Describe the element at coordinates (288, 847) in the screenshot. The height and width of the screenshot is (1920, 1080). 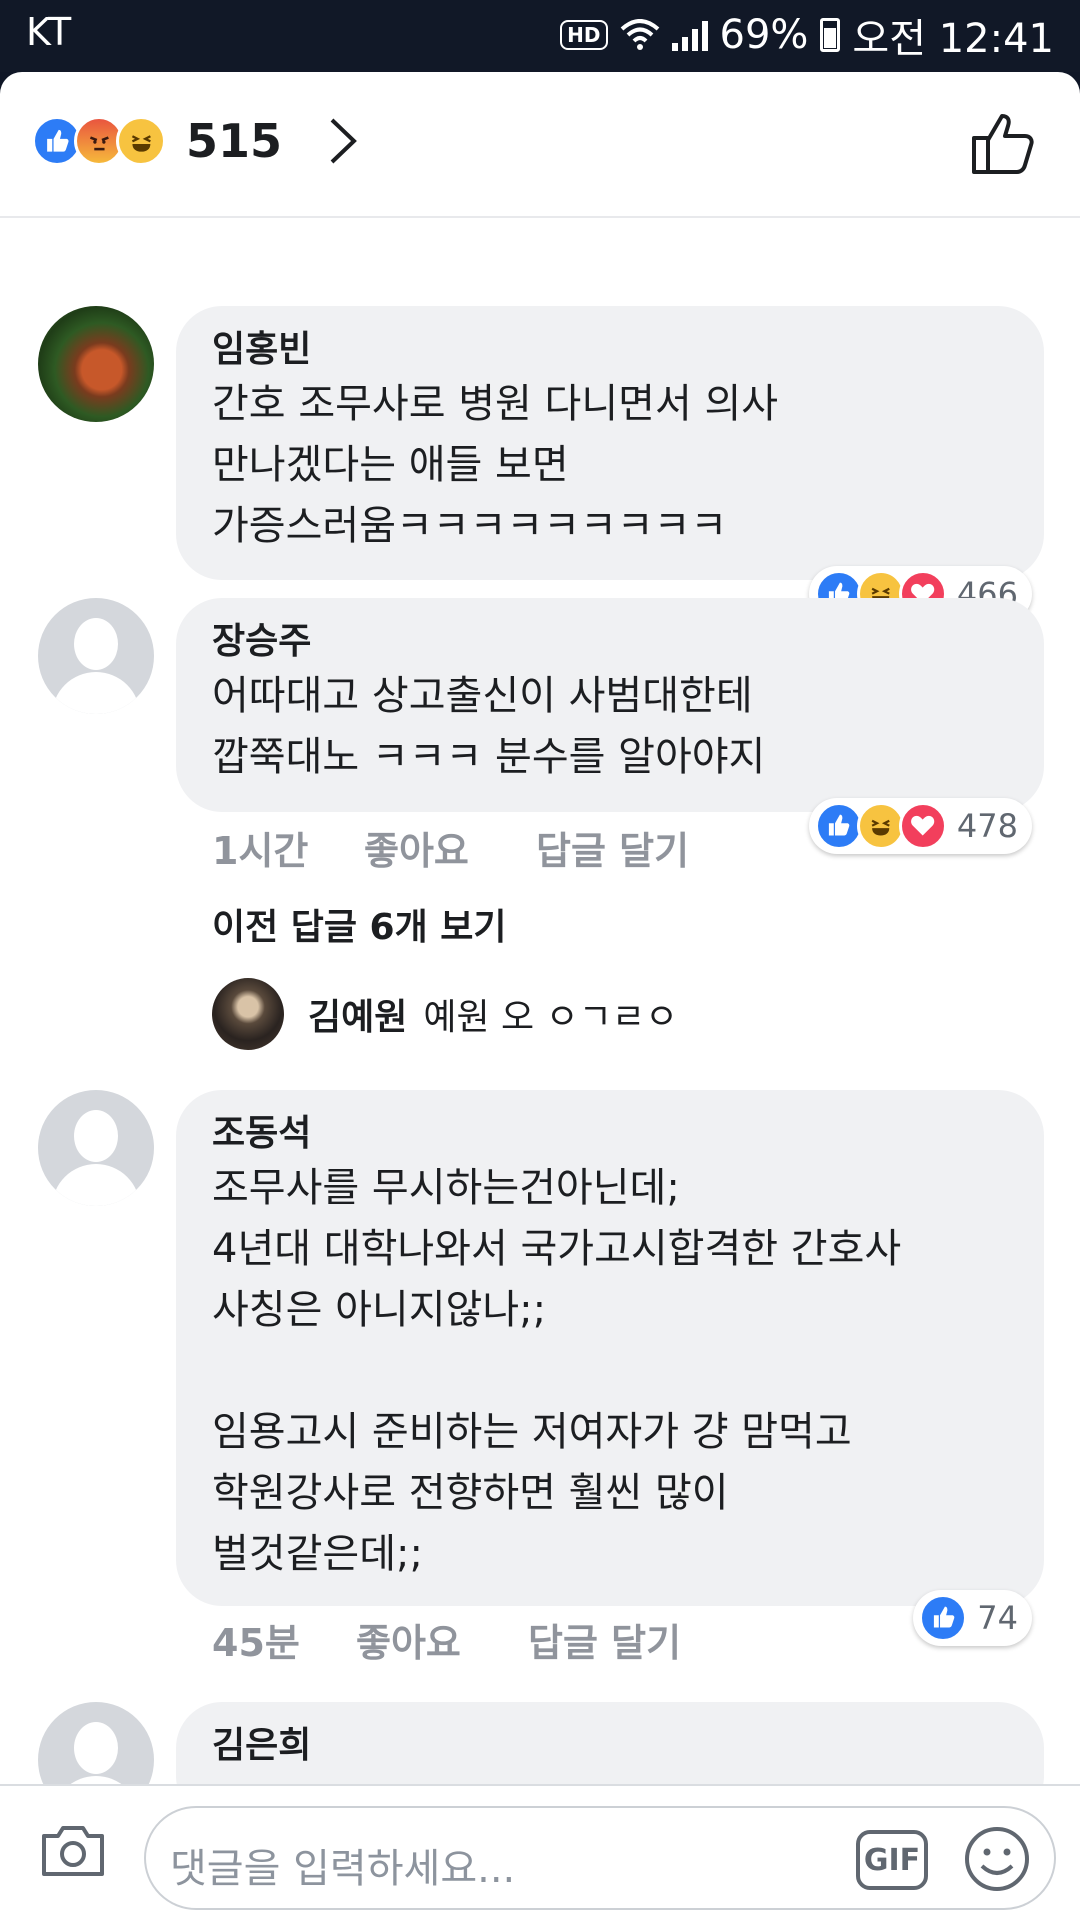
I see `comment-time: 1시간` at that location.